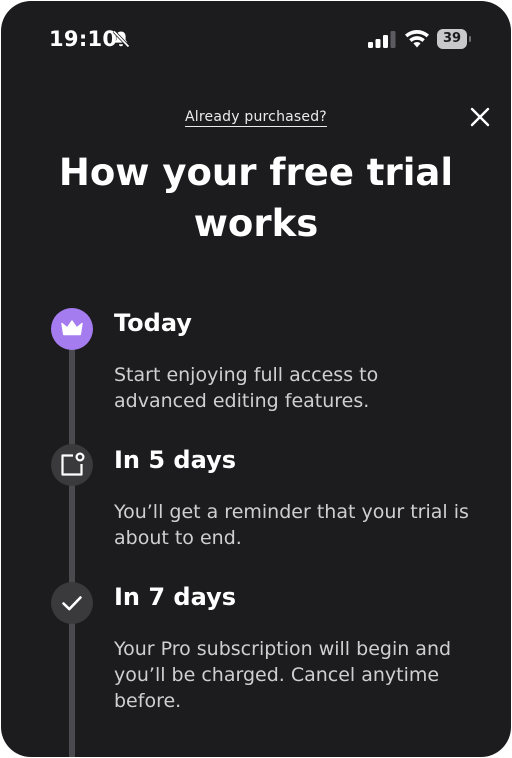  I want to click on page-title: How your free trial works, so click(256, 198).